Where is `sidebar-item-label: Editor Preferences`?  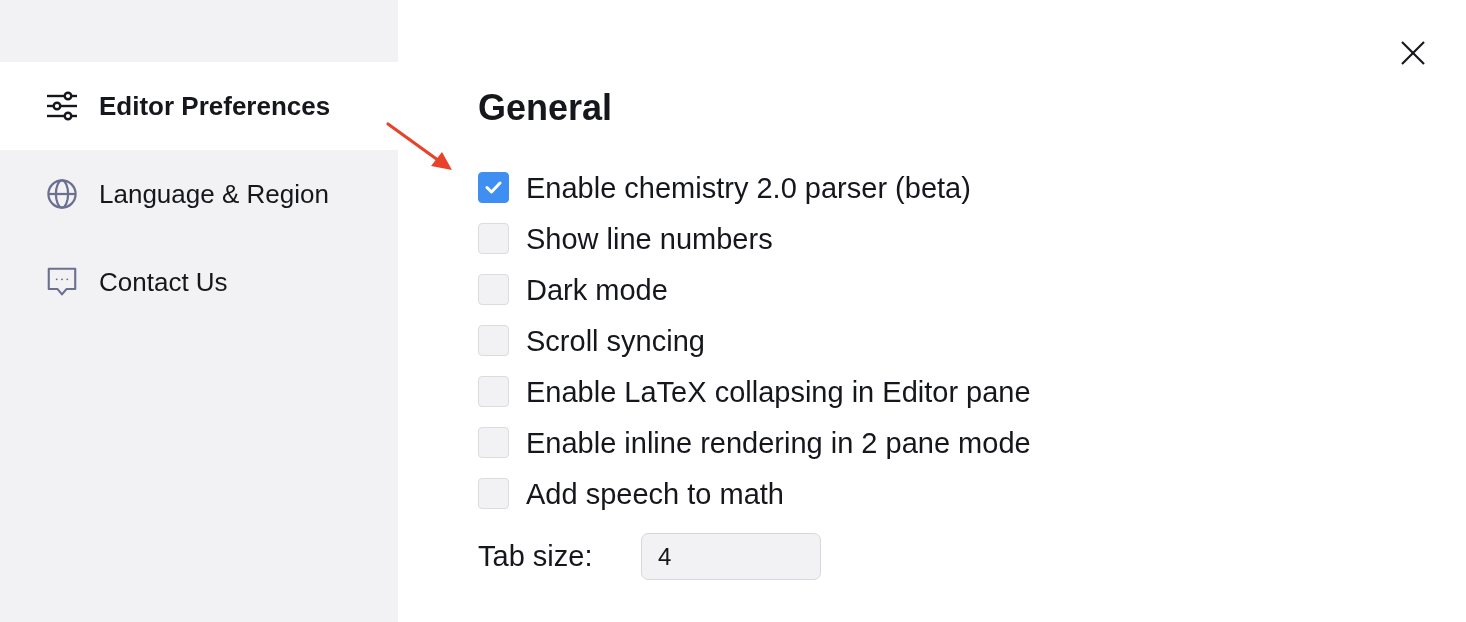
sidebar-item-label: Editor Preferences is located at coordinates (215, 106).